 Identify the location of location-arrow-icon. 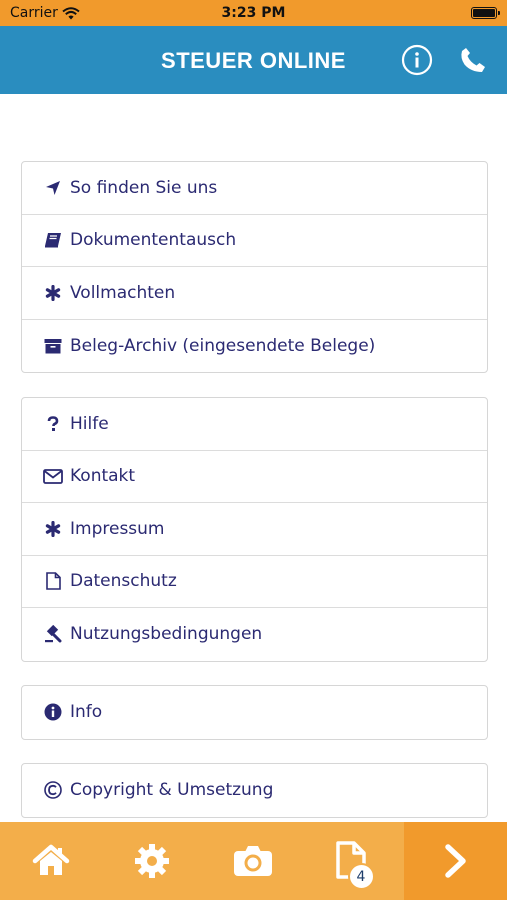
(53, 188).